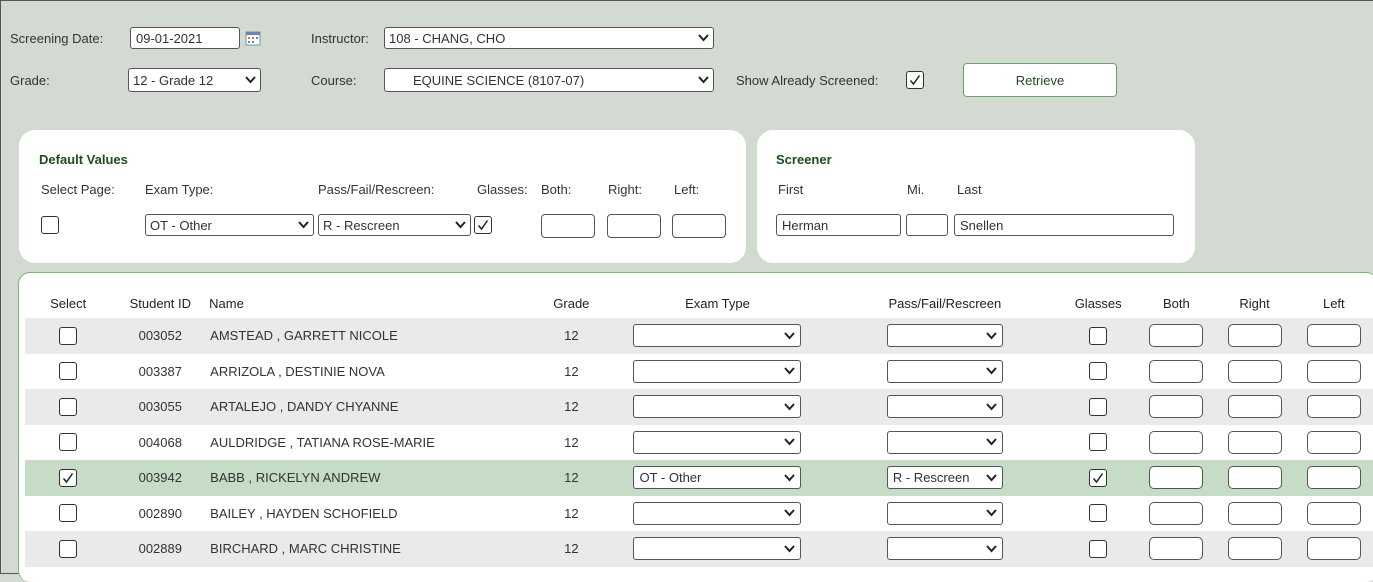 This screenshot has width=1373, height=582. I want to click on show-screened-checkbox, so click(915, 80).